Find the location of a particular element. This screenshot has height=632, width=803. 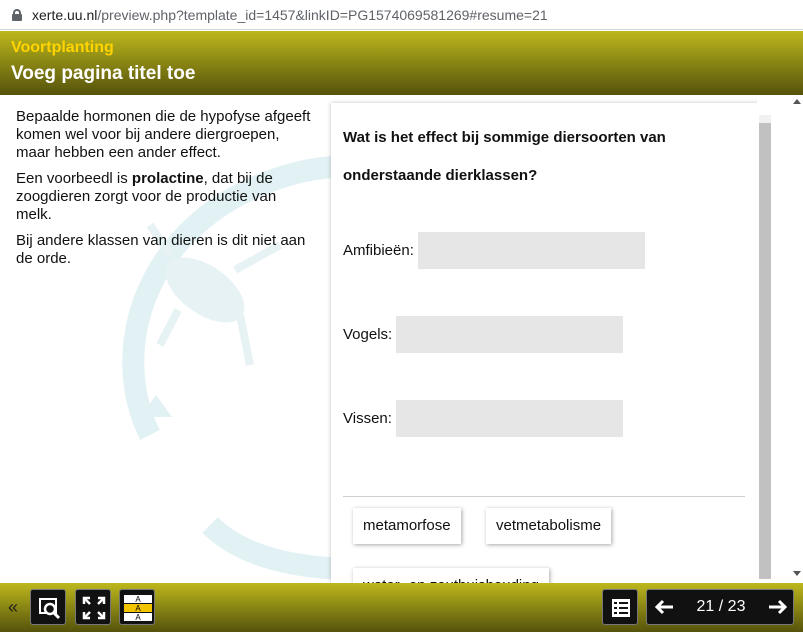

arrow-left-icon is located at coordinates (663, 607).